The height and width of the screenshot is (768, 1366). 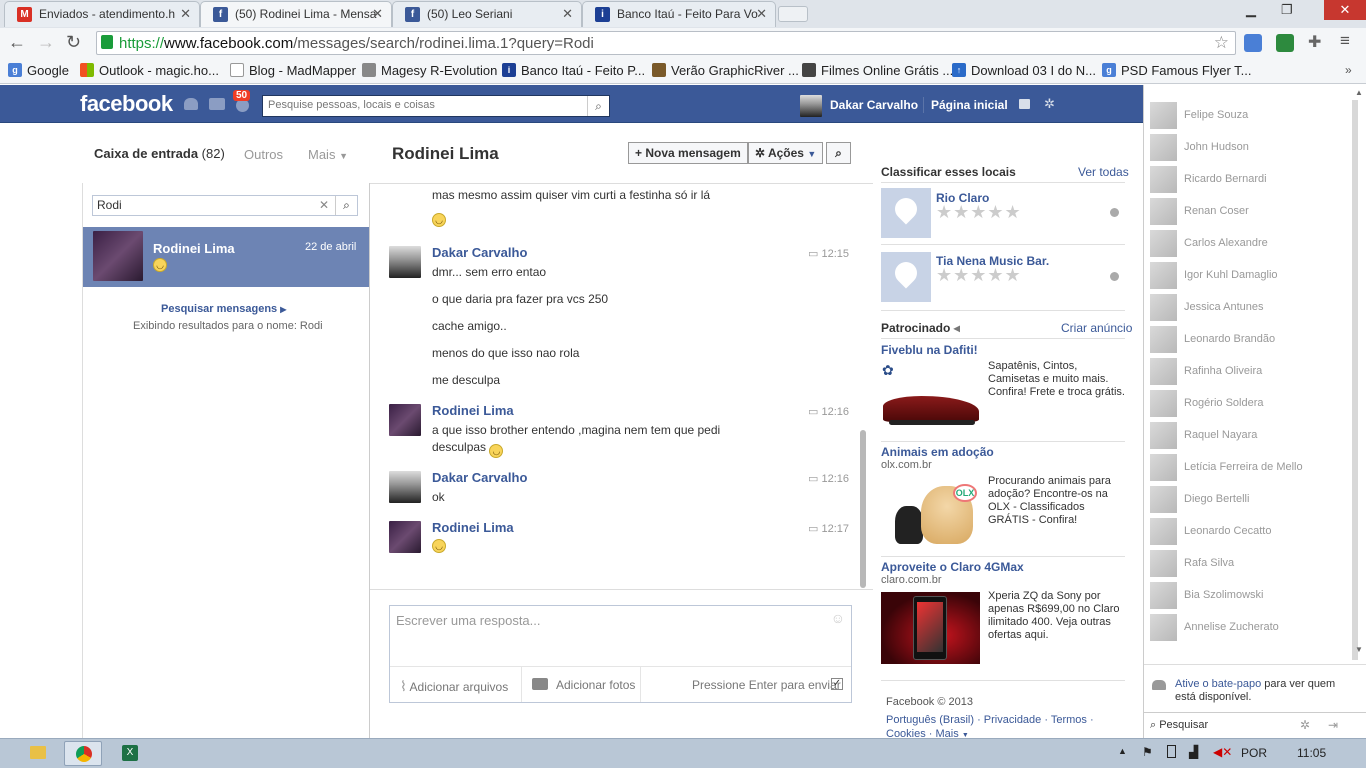 What do you see at coordinates (242, 95) in the screenshot?
I see `notification-badge: 50` at bounding box center [242, 95].